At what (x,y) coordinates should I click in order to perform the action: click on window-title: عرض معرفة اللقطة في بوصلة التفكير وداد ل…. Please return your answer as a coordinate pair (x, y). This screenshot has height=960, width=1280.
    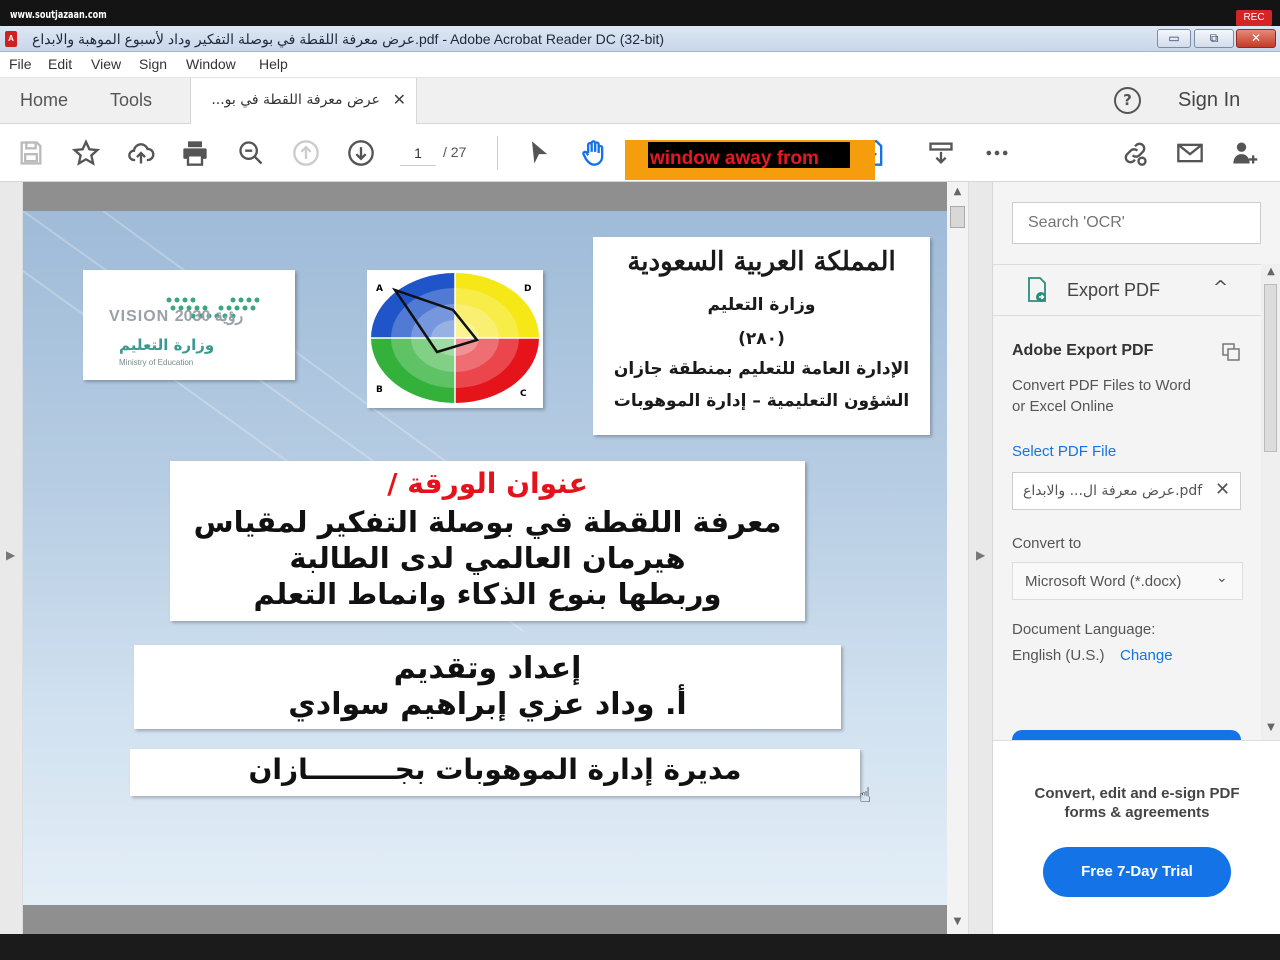
    Looking at the image, I should click on (348, 39).